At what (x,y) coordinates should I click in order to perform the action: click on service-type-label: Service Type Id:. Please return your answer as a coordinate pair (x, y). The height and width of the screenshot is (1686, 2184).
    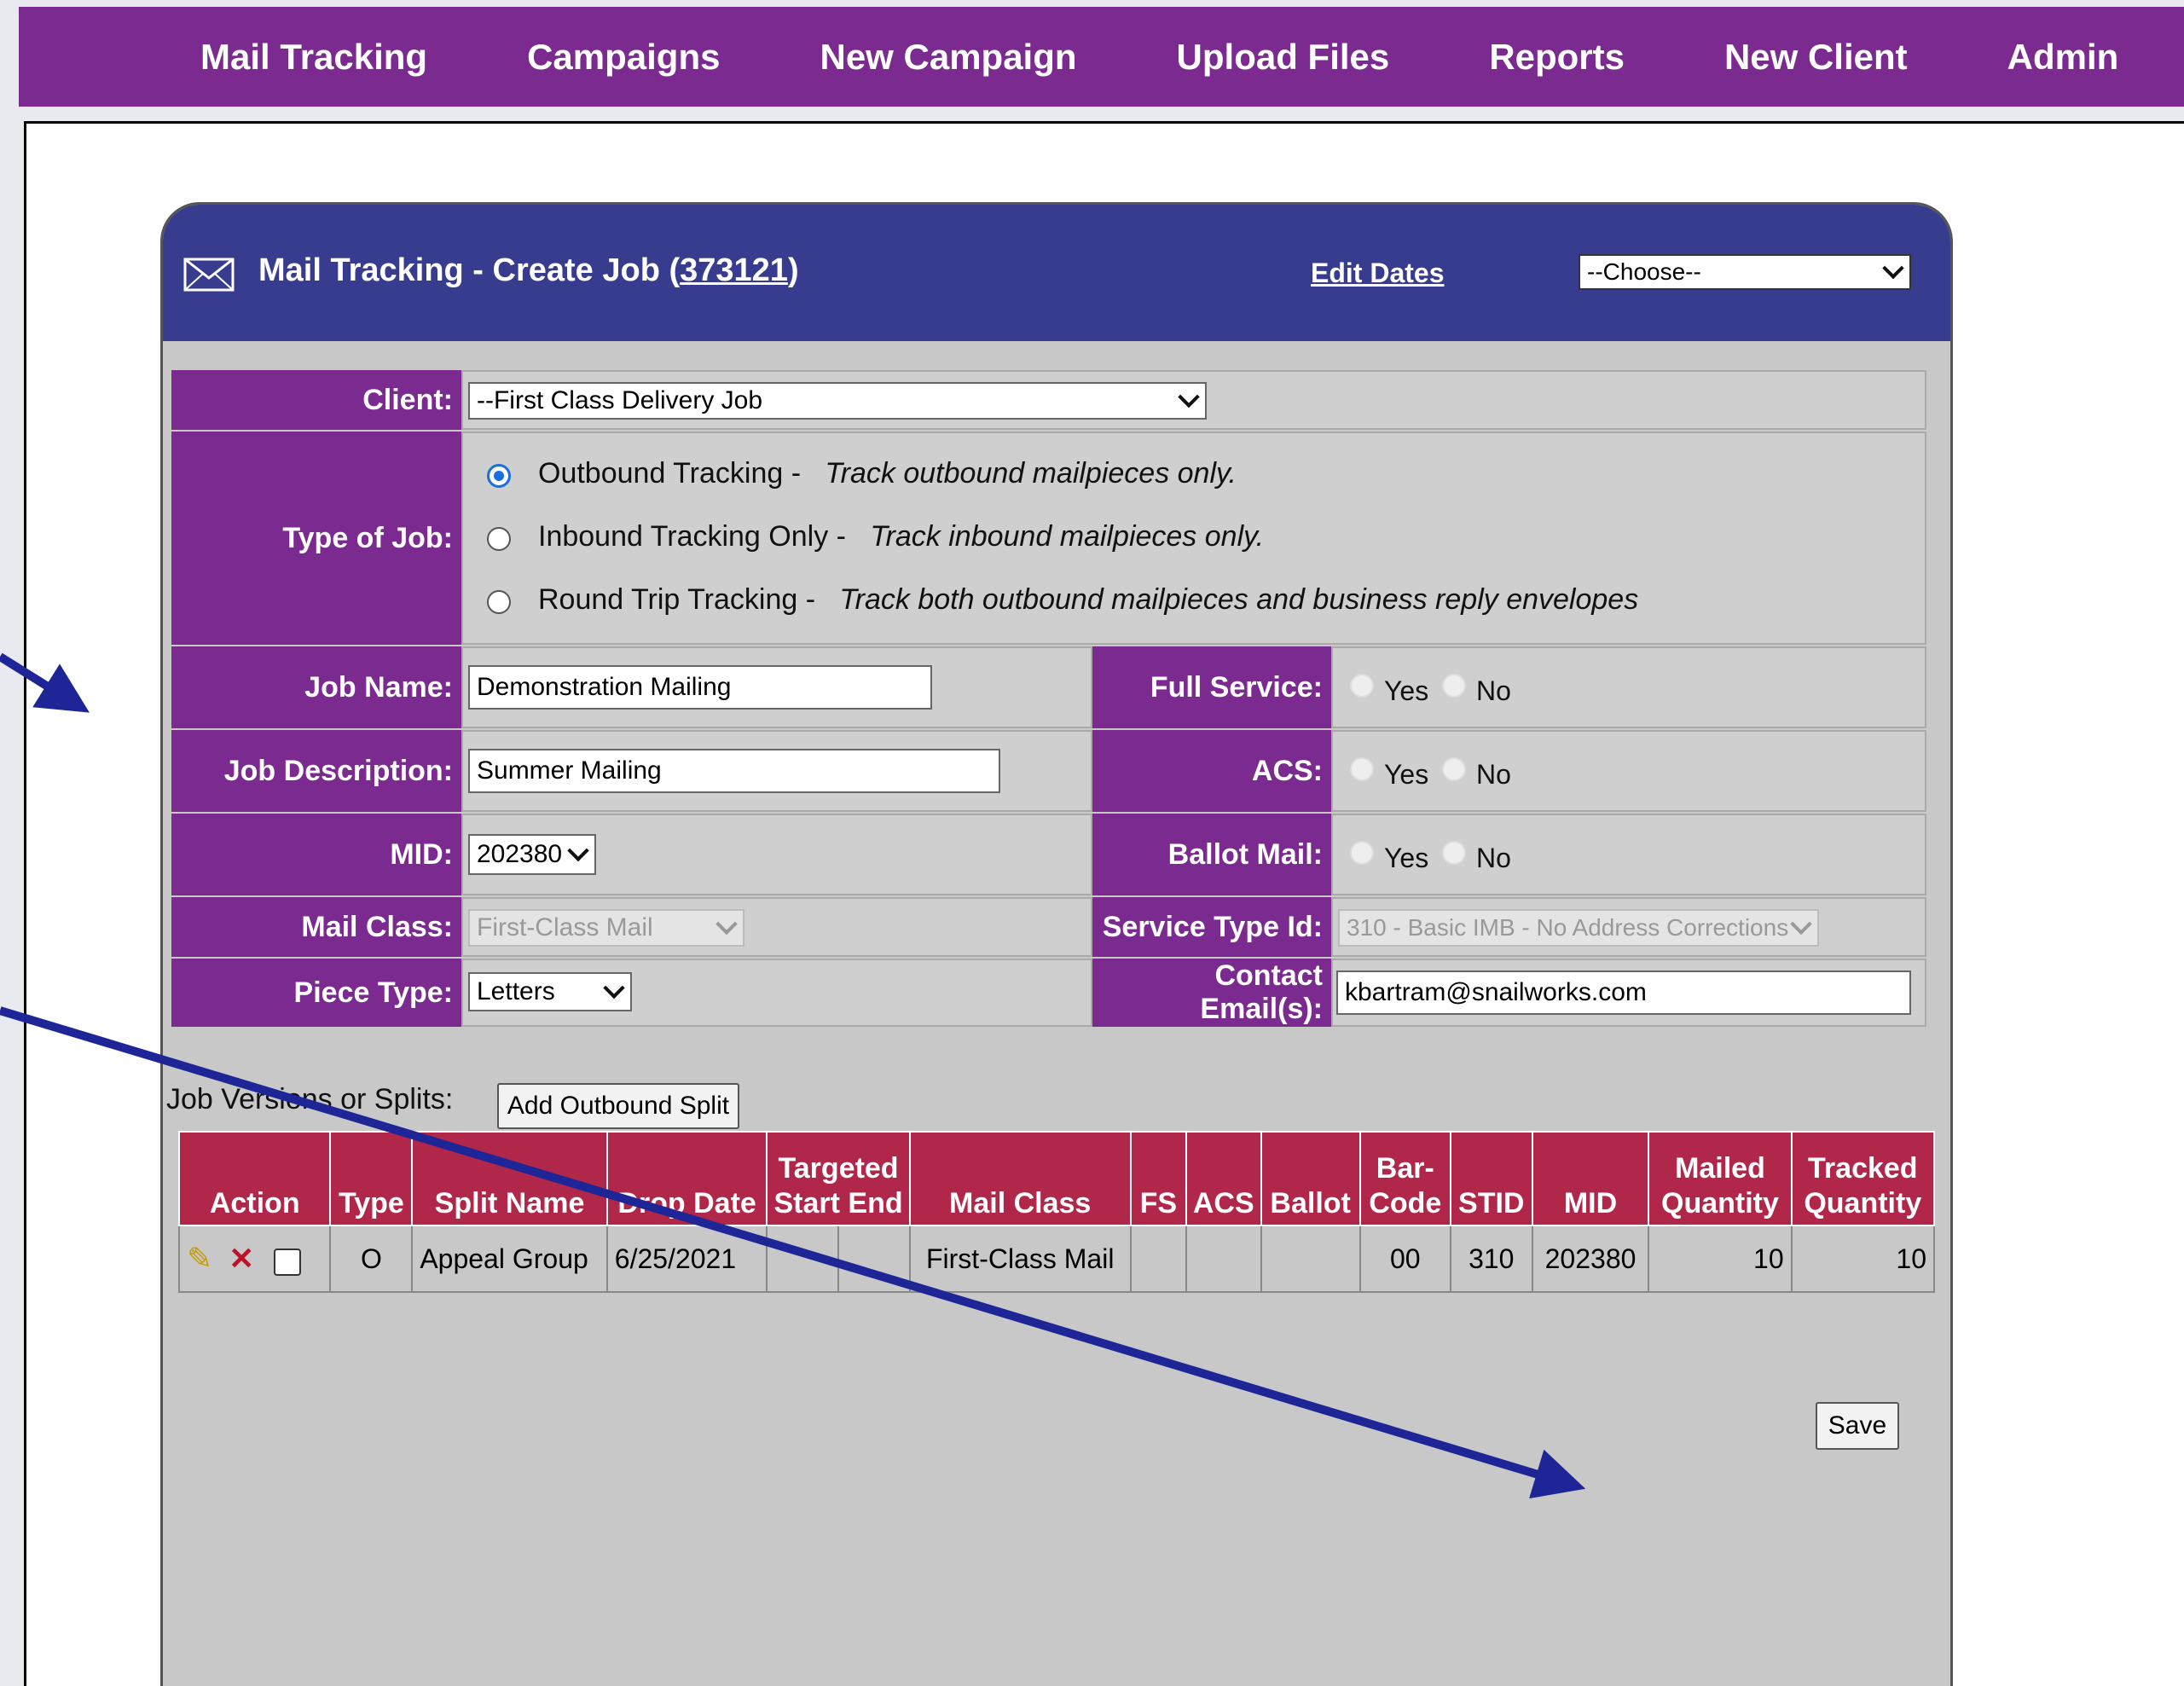
    Looking at the image, I should click on (1211, 927).